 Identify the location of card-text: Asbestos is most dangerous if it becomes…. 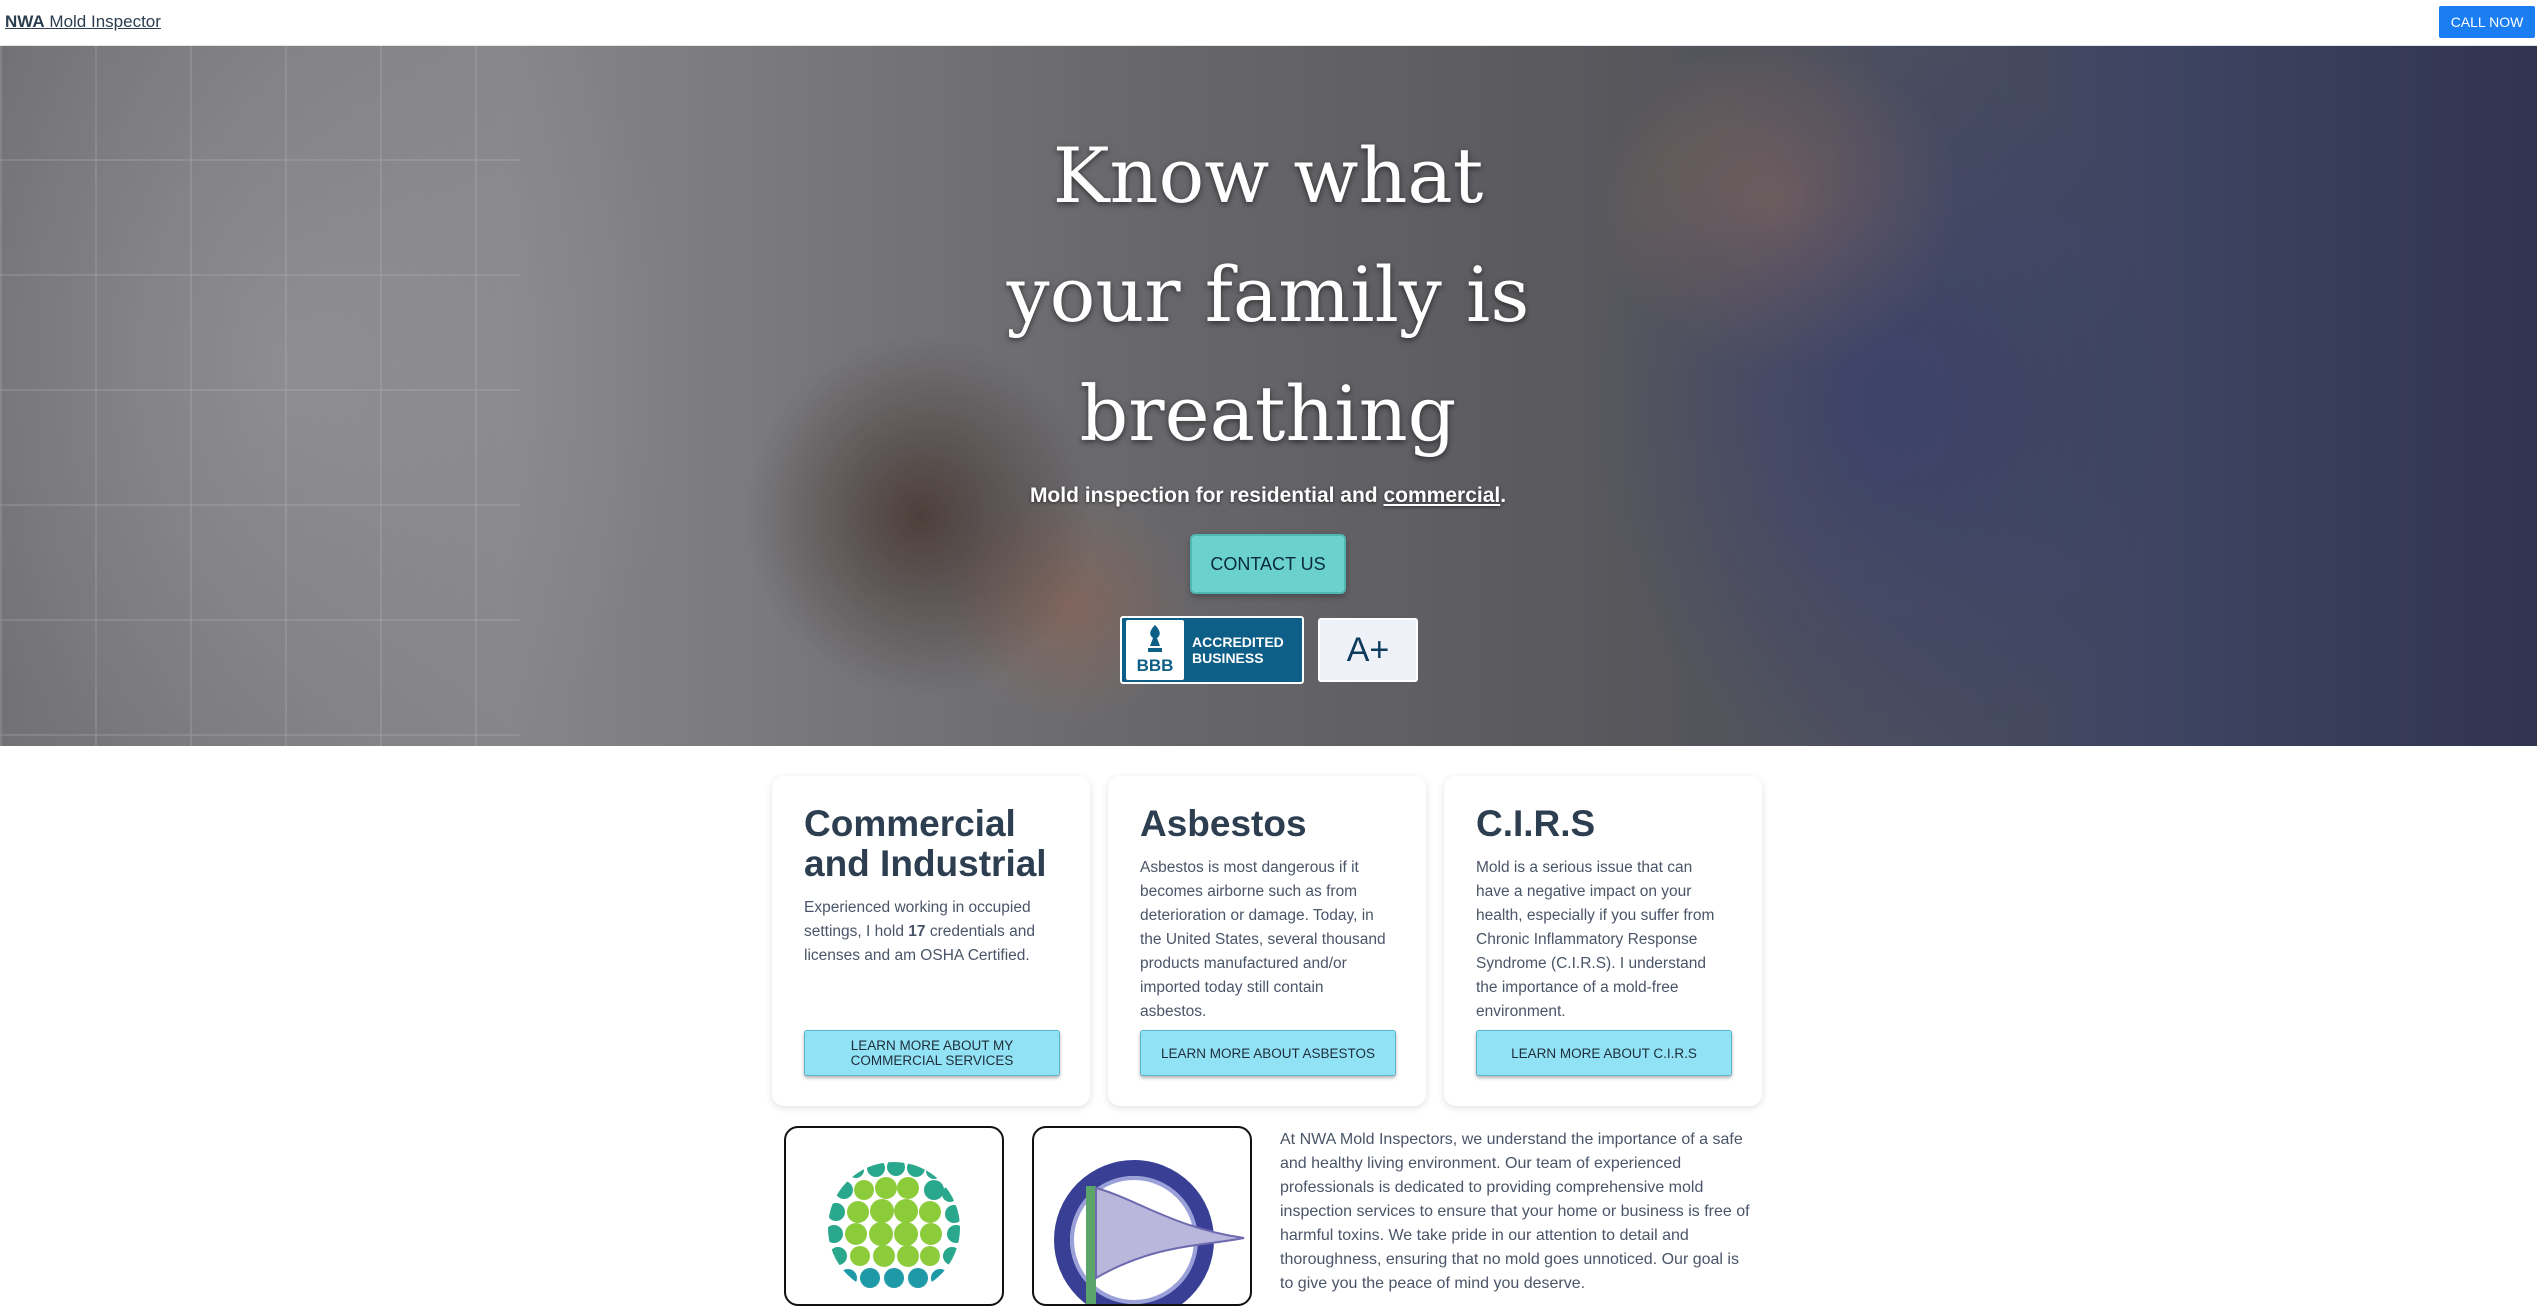
(1263, 939).